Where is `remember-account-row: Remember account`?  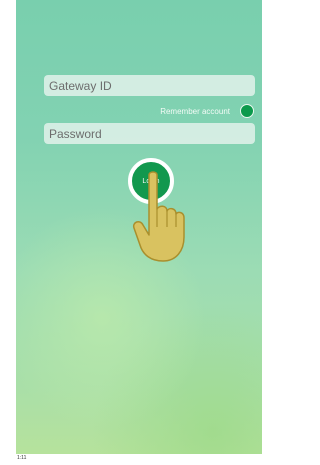
remember-account-row: Remember account is located at coordinates (190, 111).